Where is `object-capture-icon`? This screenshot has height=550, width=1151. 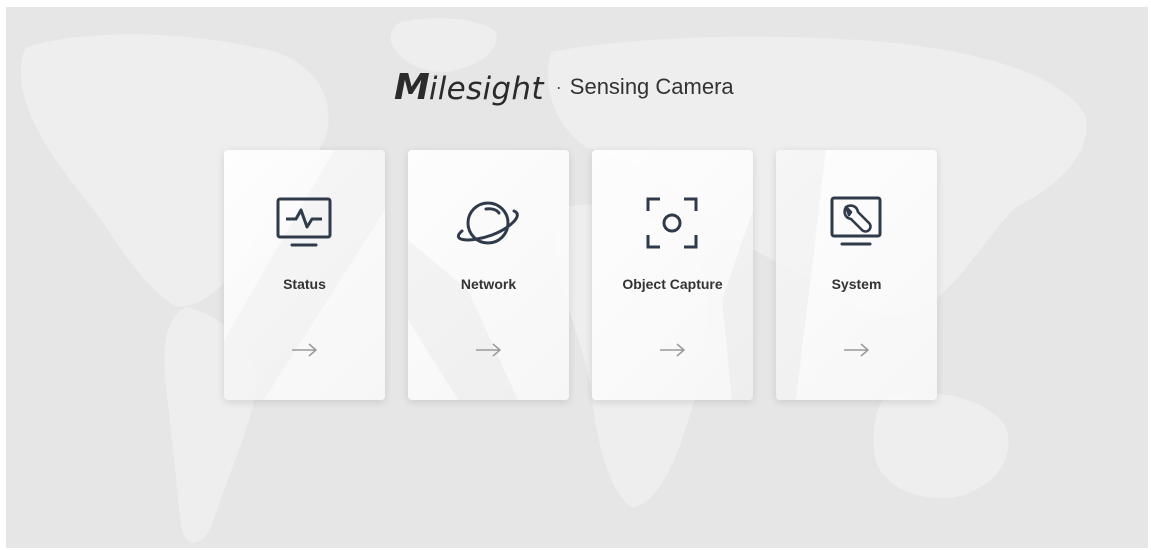
object-capture-icon is located at coordinates (672, 223).